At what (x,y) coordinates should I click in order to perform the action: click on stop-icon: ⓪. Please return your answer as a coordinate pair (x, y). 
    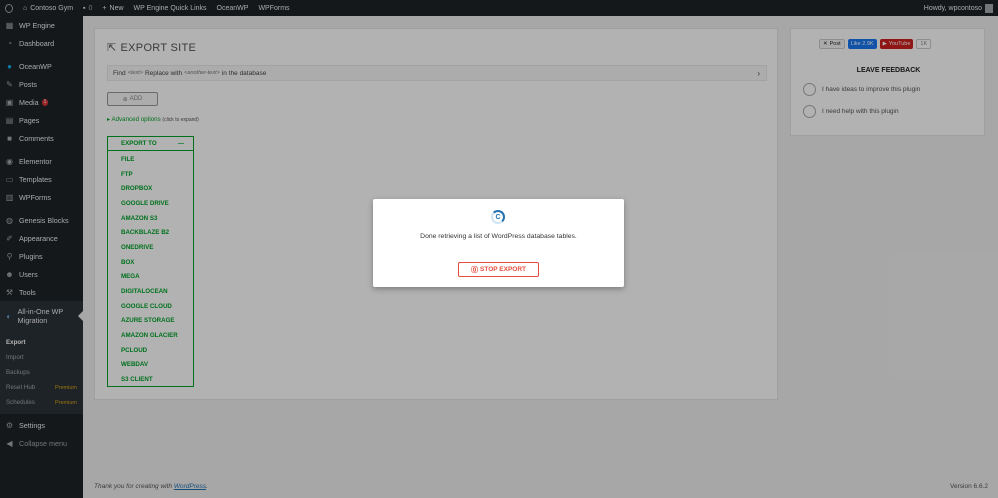
    Looking at the image, I should click on (474, 270).